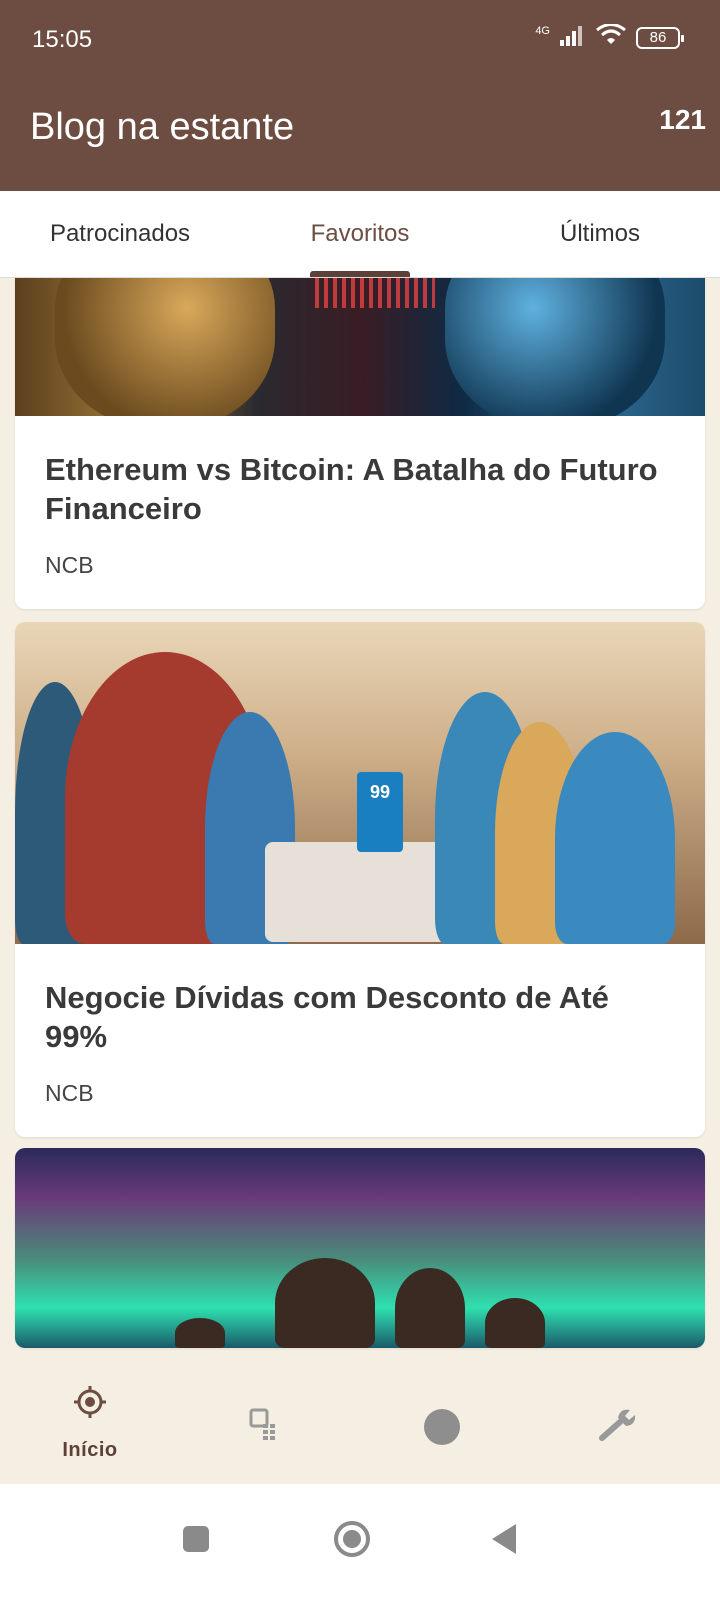  What do you see at coordinates (618, 1418) in the screenshot?
I see `wrench-icon` at bounding box center [618, 1418].